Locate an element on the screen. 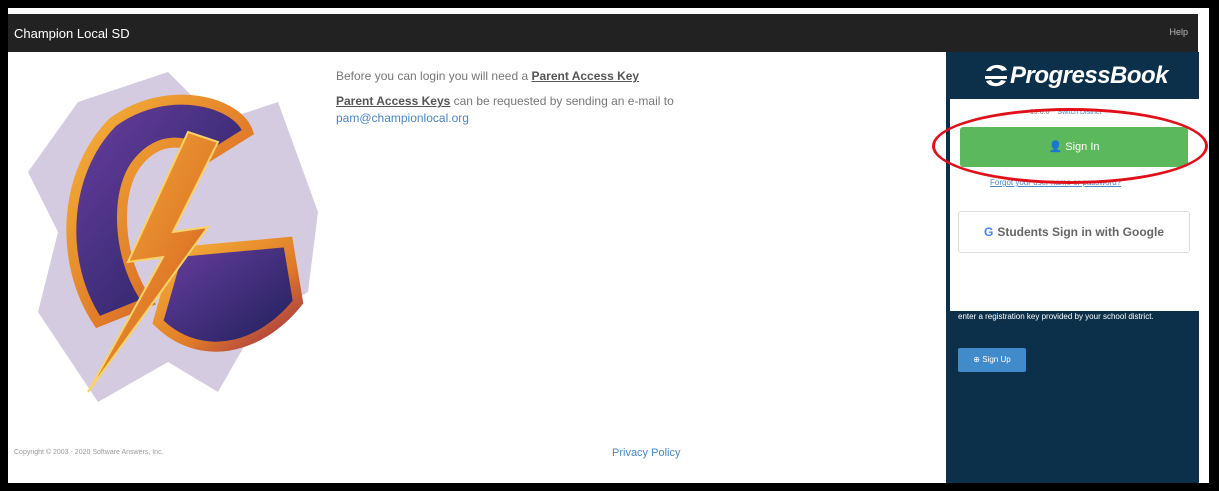  top-navbar: Champion Local SD Help is located at coordinates (603, 33).